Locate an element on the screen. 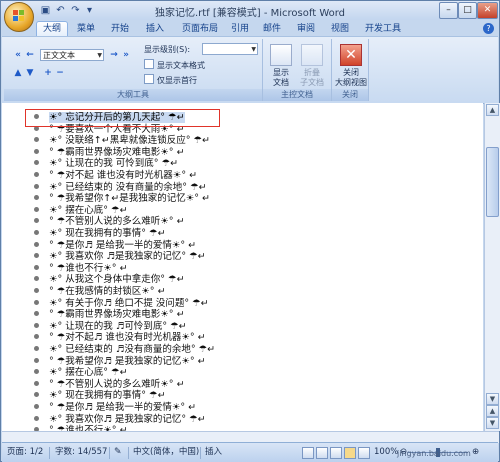 This screenshot has height=462, width=500. show-text-format-label: 显示文本格式 is located at coordinates (181, 65).